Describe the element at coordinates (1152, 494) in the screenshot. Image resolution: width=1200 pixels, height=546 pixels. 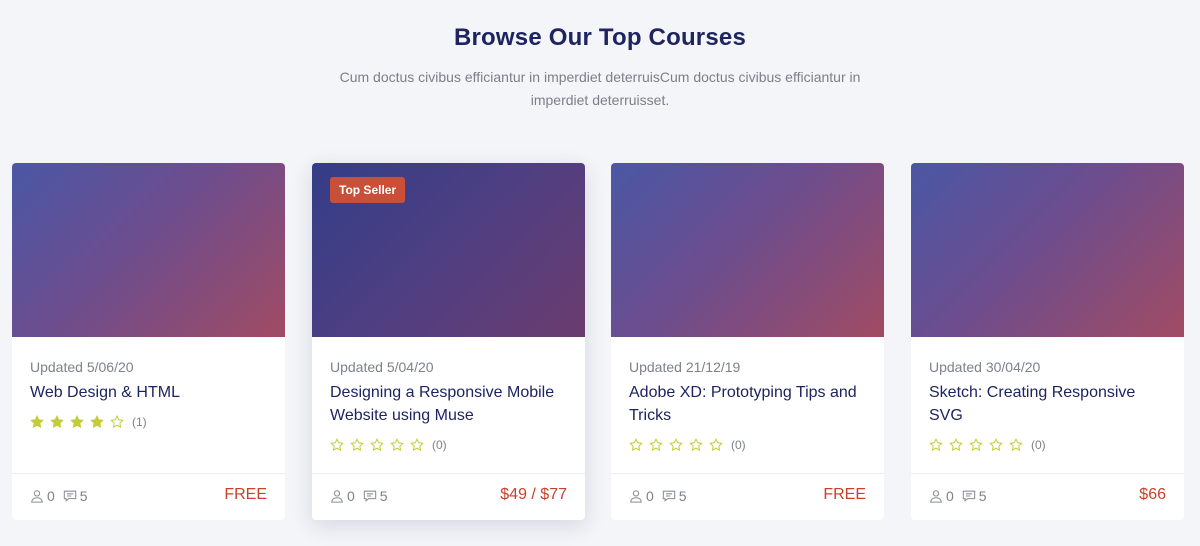
I see `course-price: $66` at that location.